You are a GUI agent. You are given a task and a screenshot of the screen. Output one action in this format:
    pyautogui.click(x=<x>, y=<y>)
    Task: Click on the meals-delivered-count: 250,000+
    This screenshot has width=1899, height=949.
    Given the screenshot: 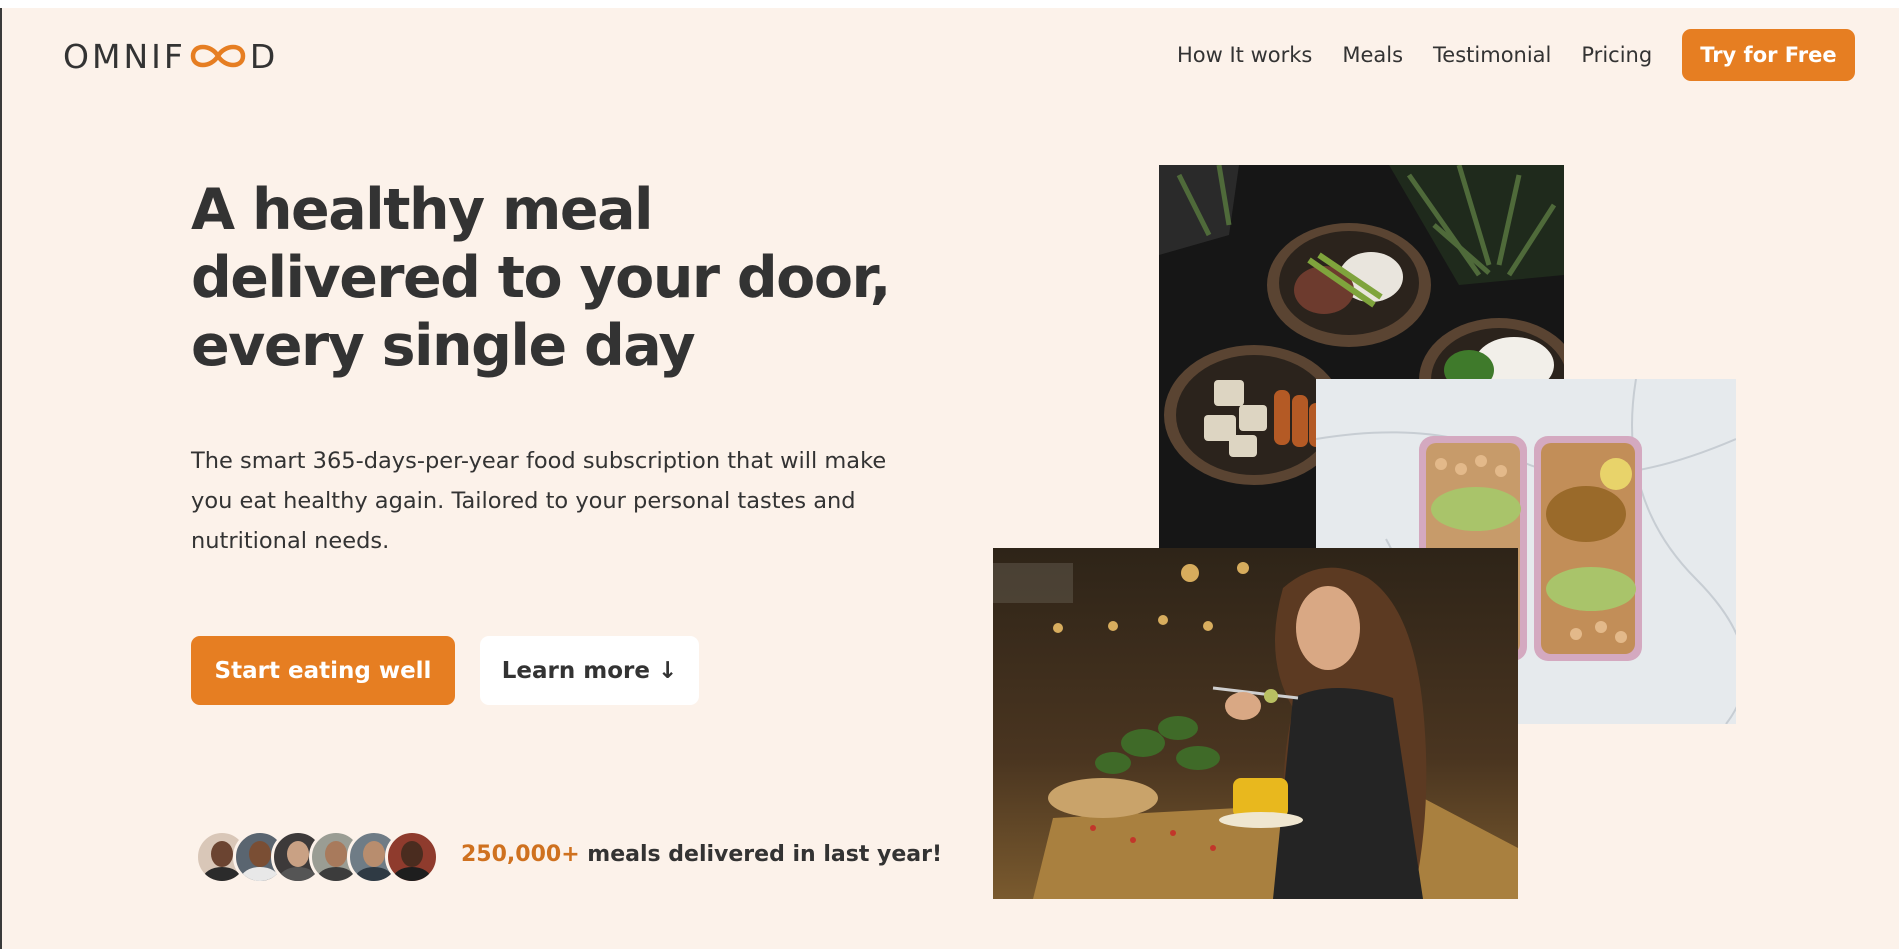 What is the action you would take?
    pyautogui.click(x=520, y=854)
    